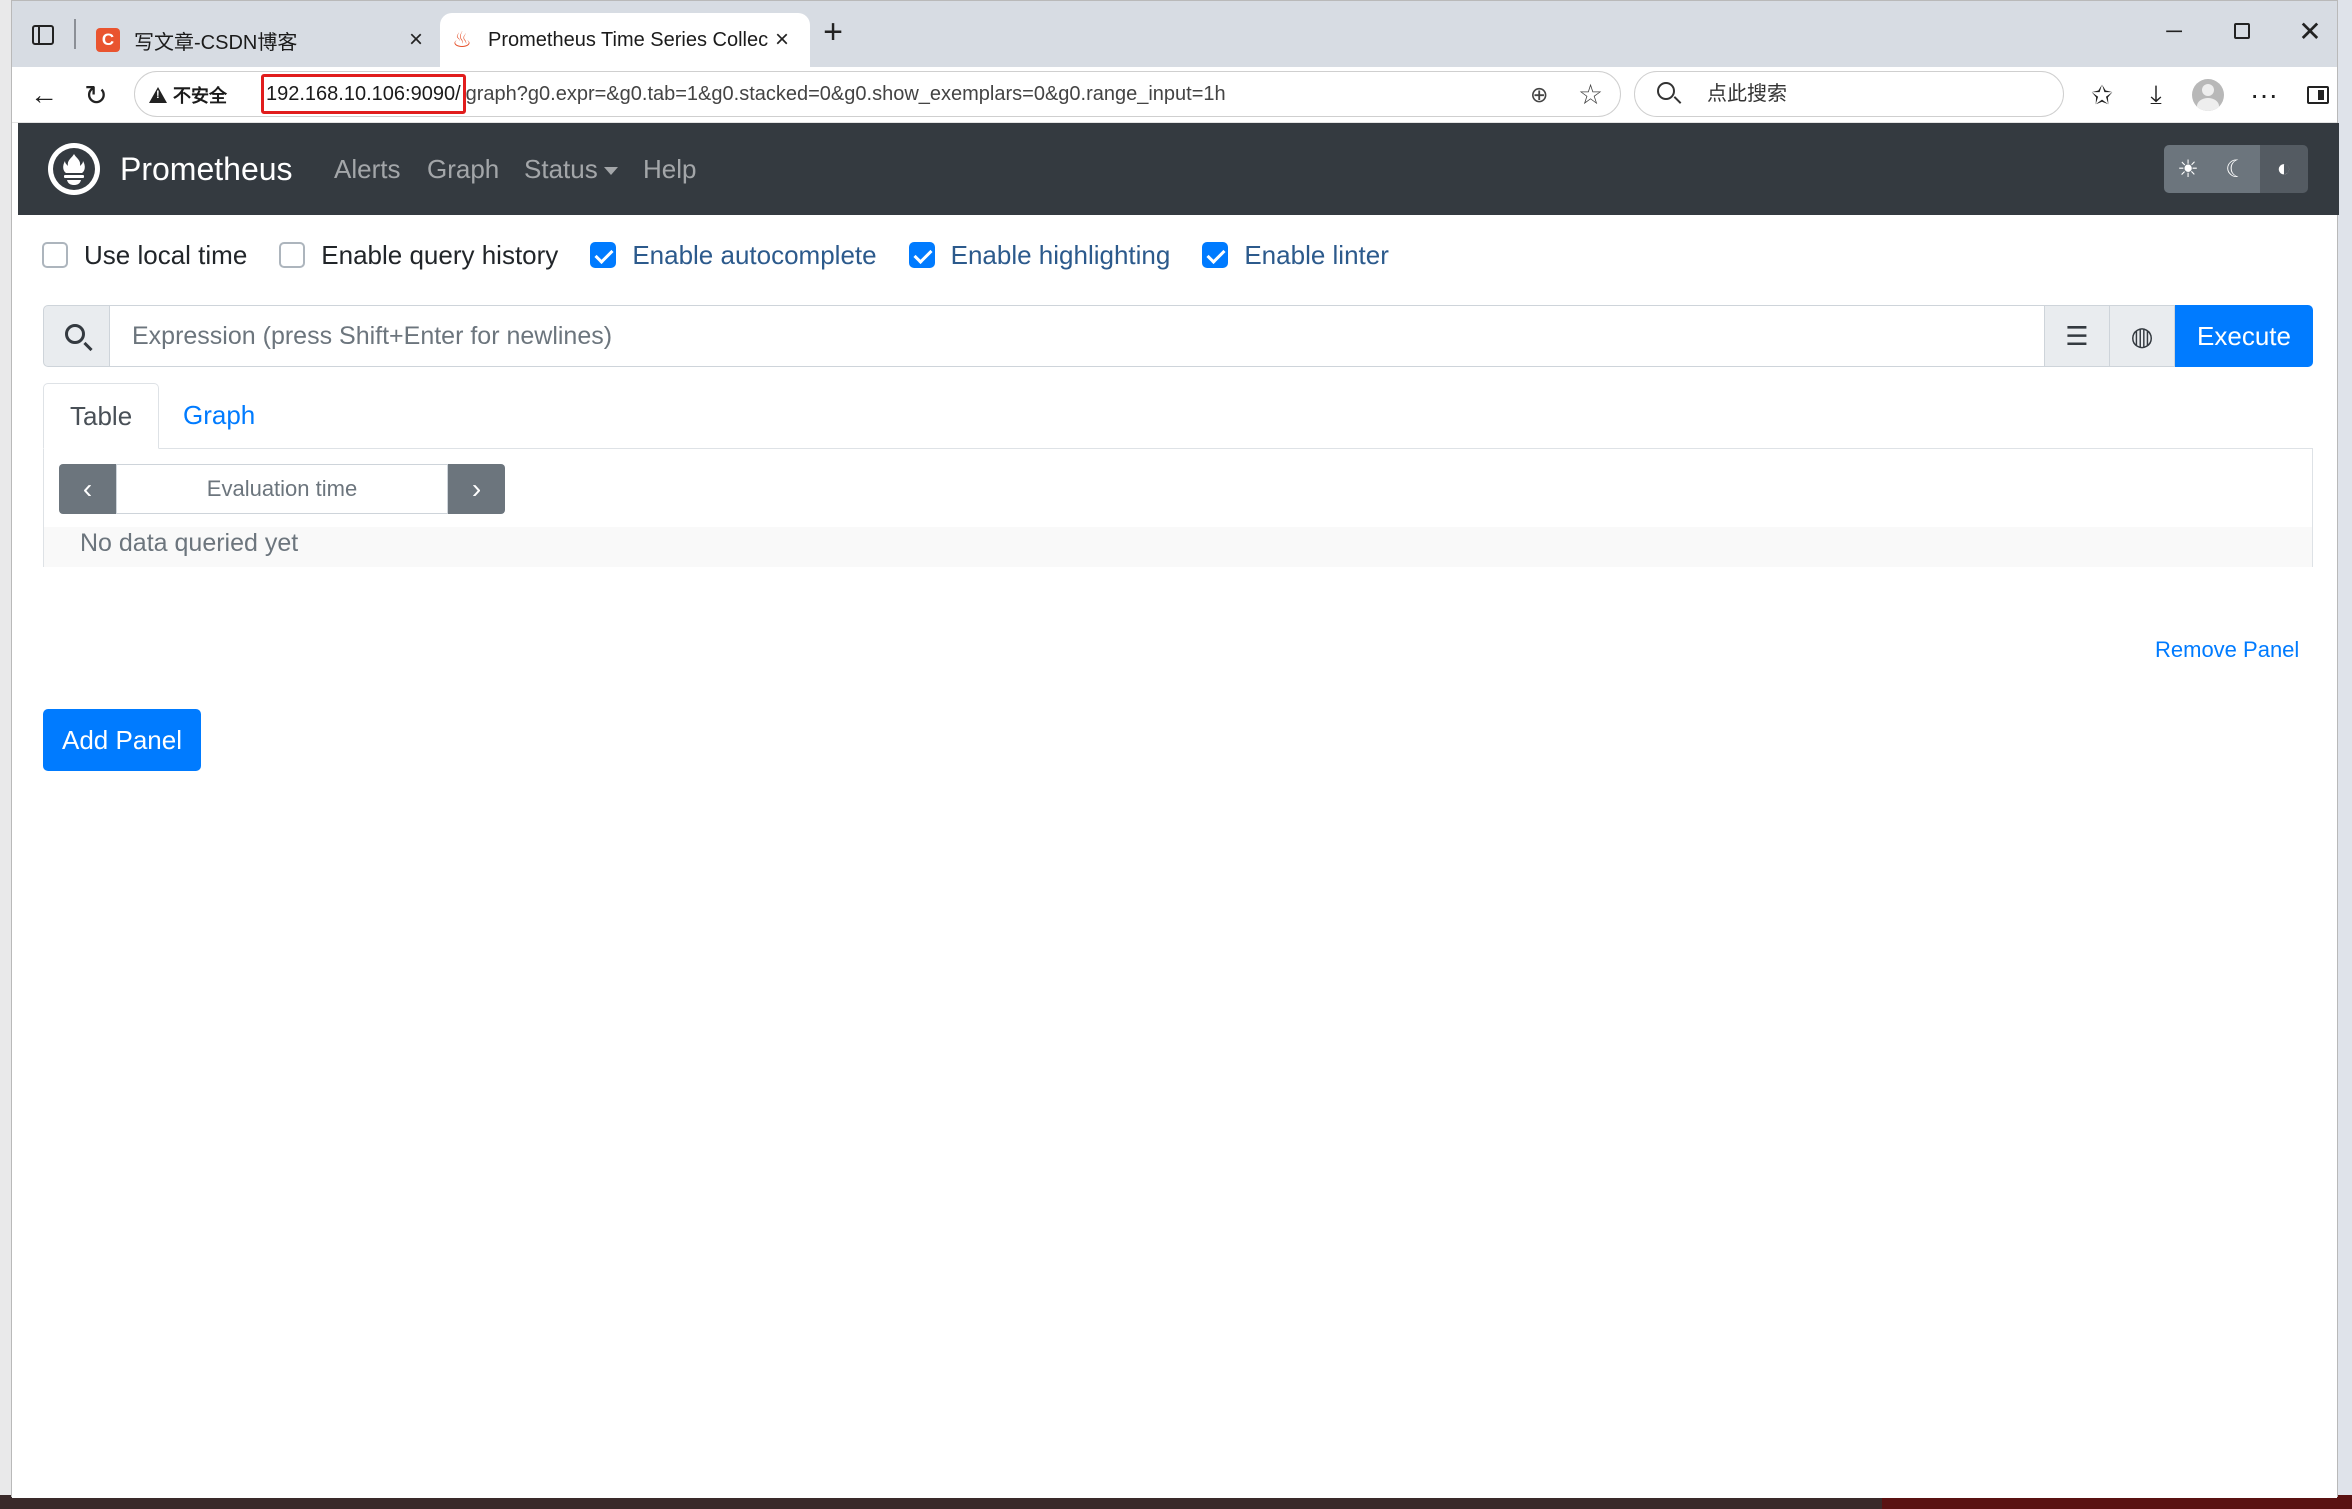 This screenshot has width=2352, height=1509. Describe the element at coordinates (216, 42) in the screenshot. I see `tab-title: 写文章-CSDN博客` at that location.